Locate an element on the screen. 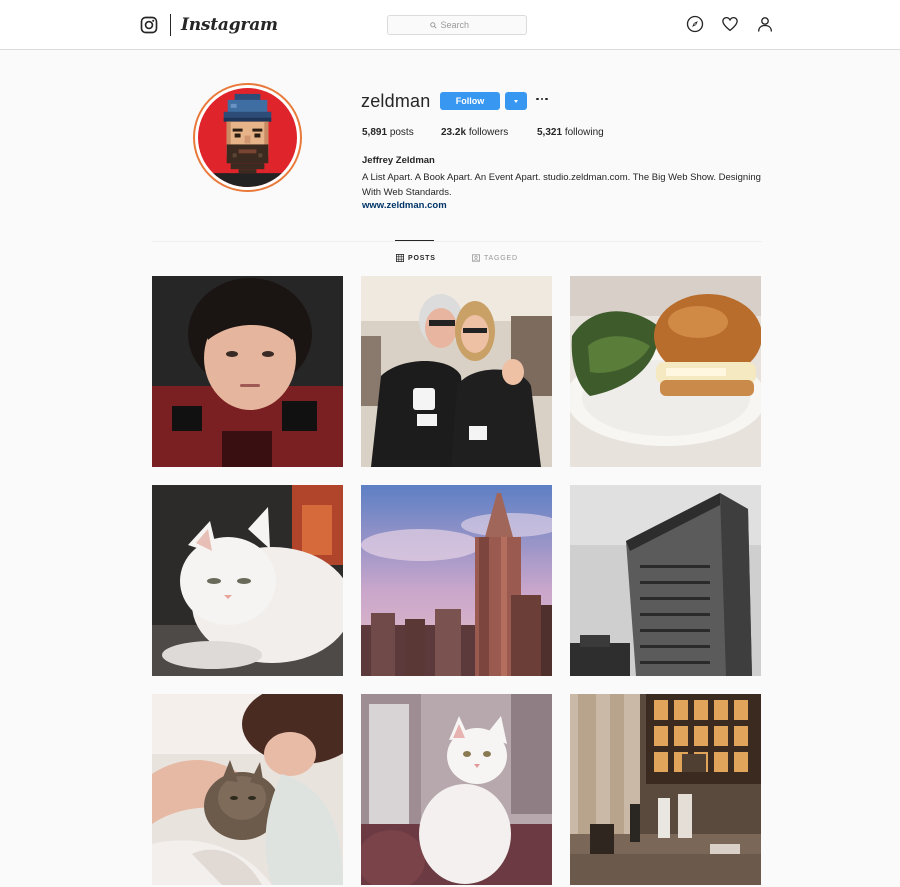 The width and height of the screenshot is (900, 887). post-thumbnail-sandwich is located at coordinates (665, 371).